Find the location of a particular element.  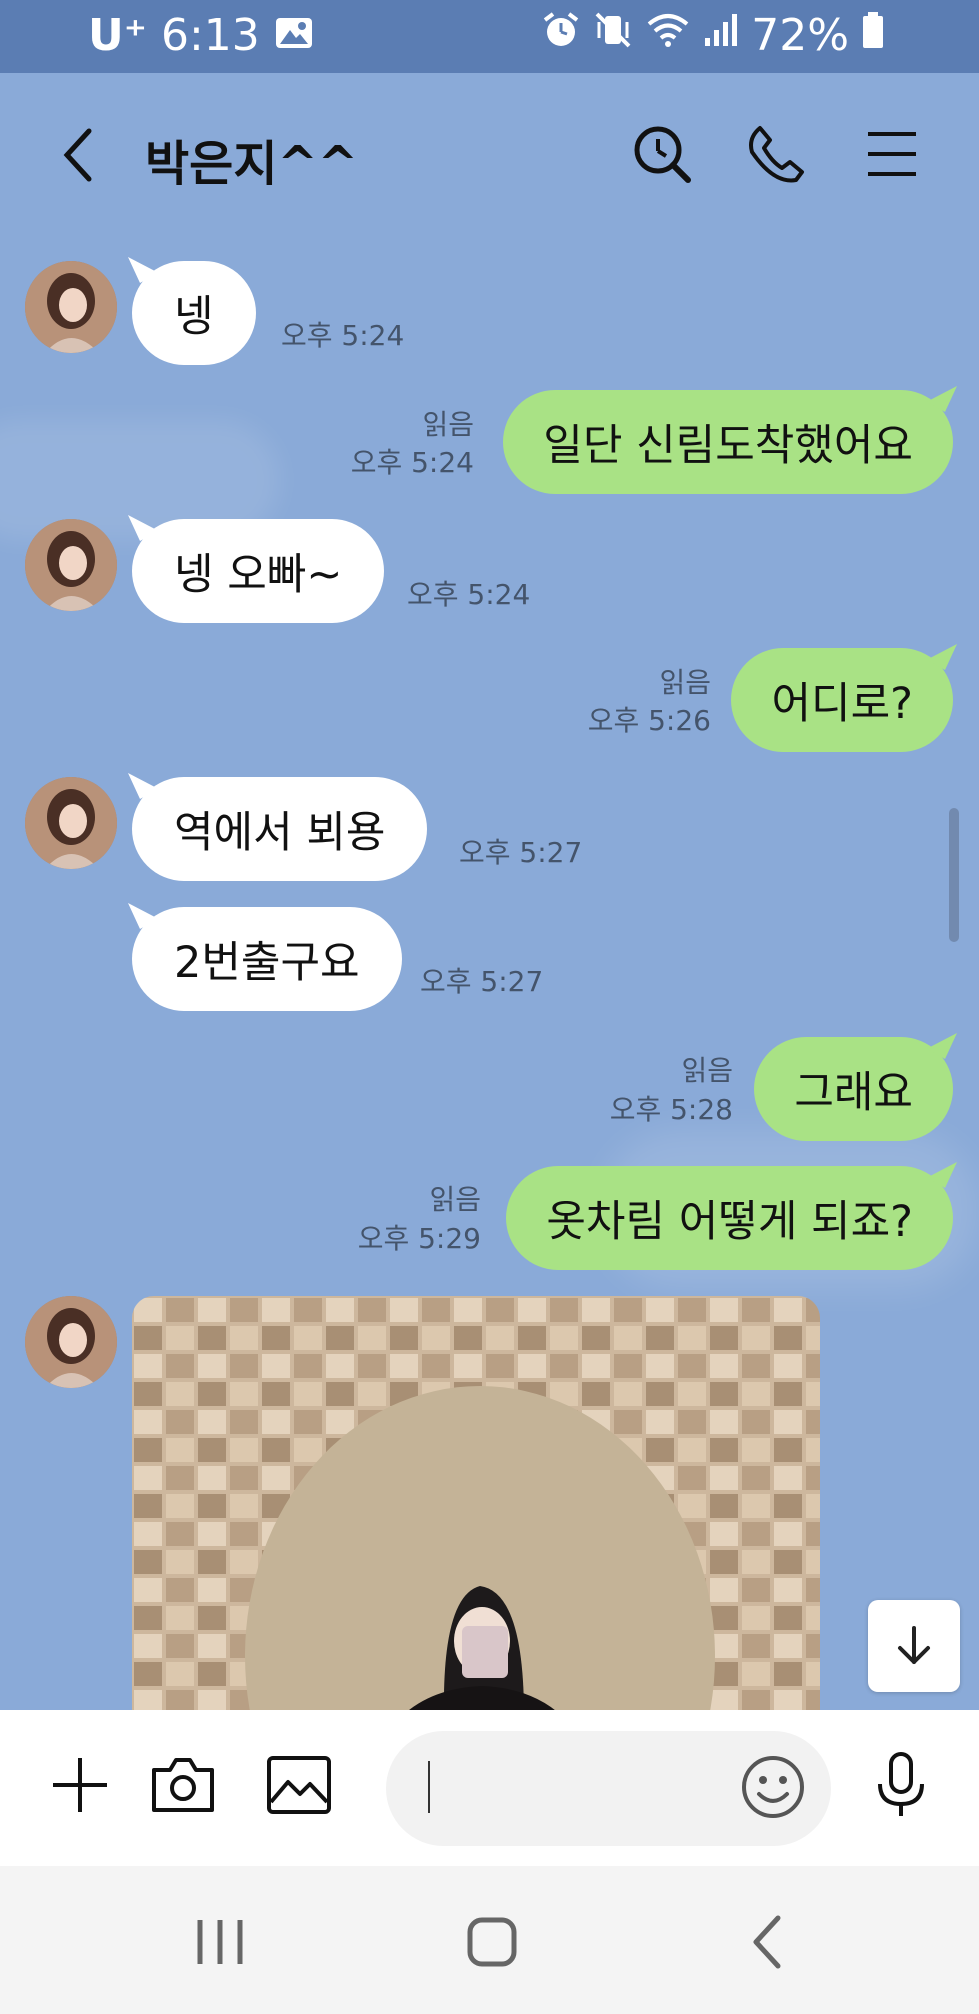

home-button is located at coordinates (492, 1942).